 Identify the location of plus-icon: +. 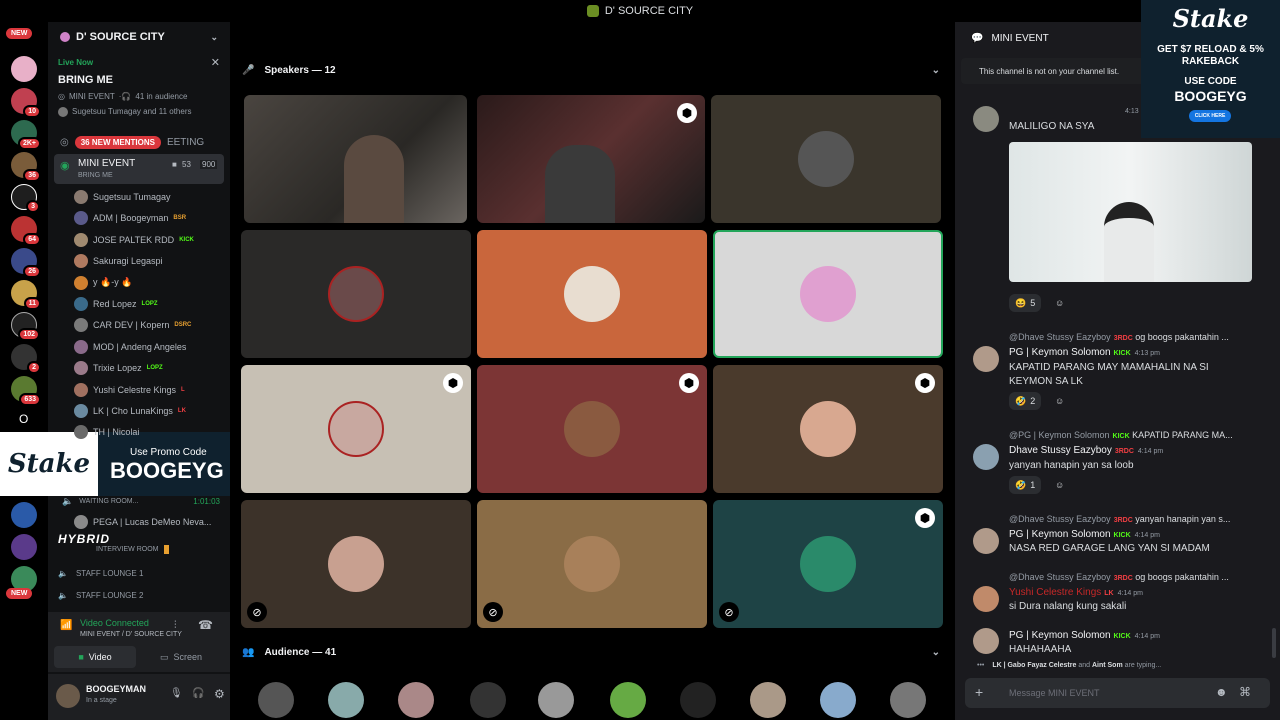
(979, 692).